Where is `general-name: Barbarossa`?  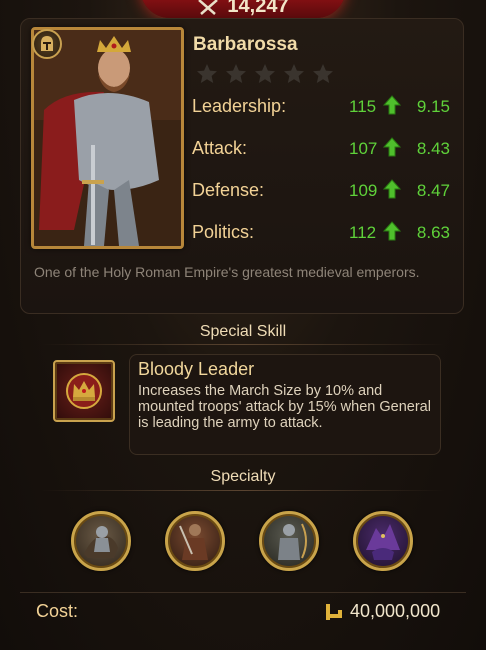 general-name: Barbarossa is located at coordinates (245, 44).